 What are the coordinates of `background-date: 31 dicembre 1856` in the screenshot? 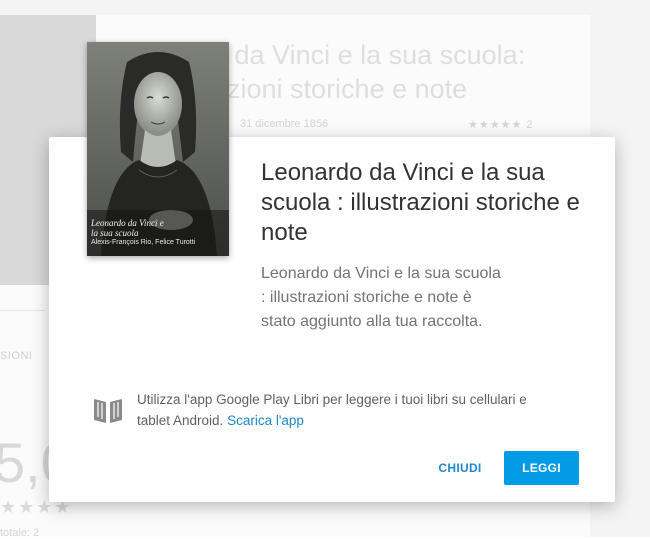 It's located at (284, 124).